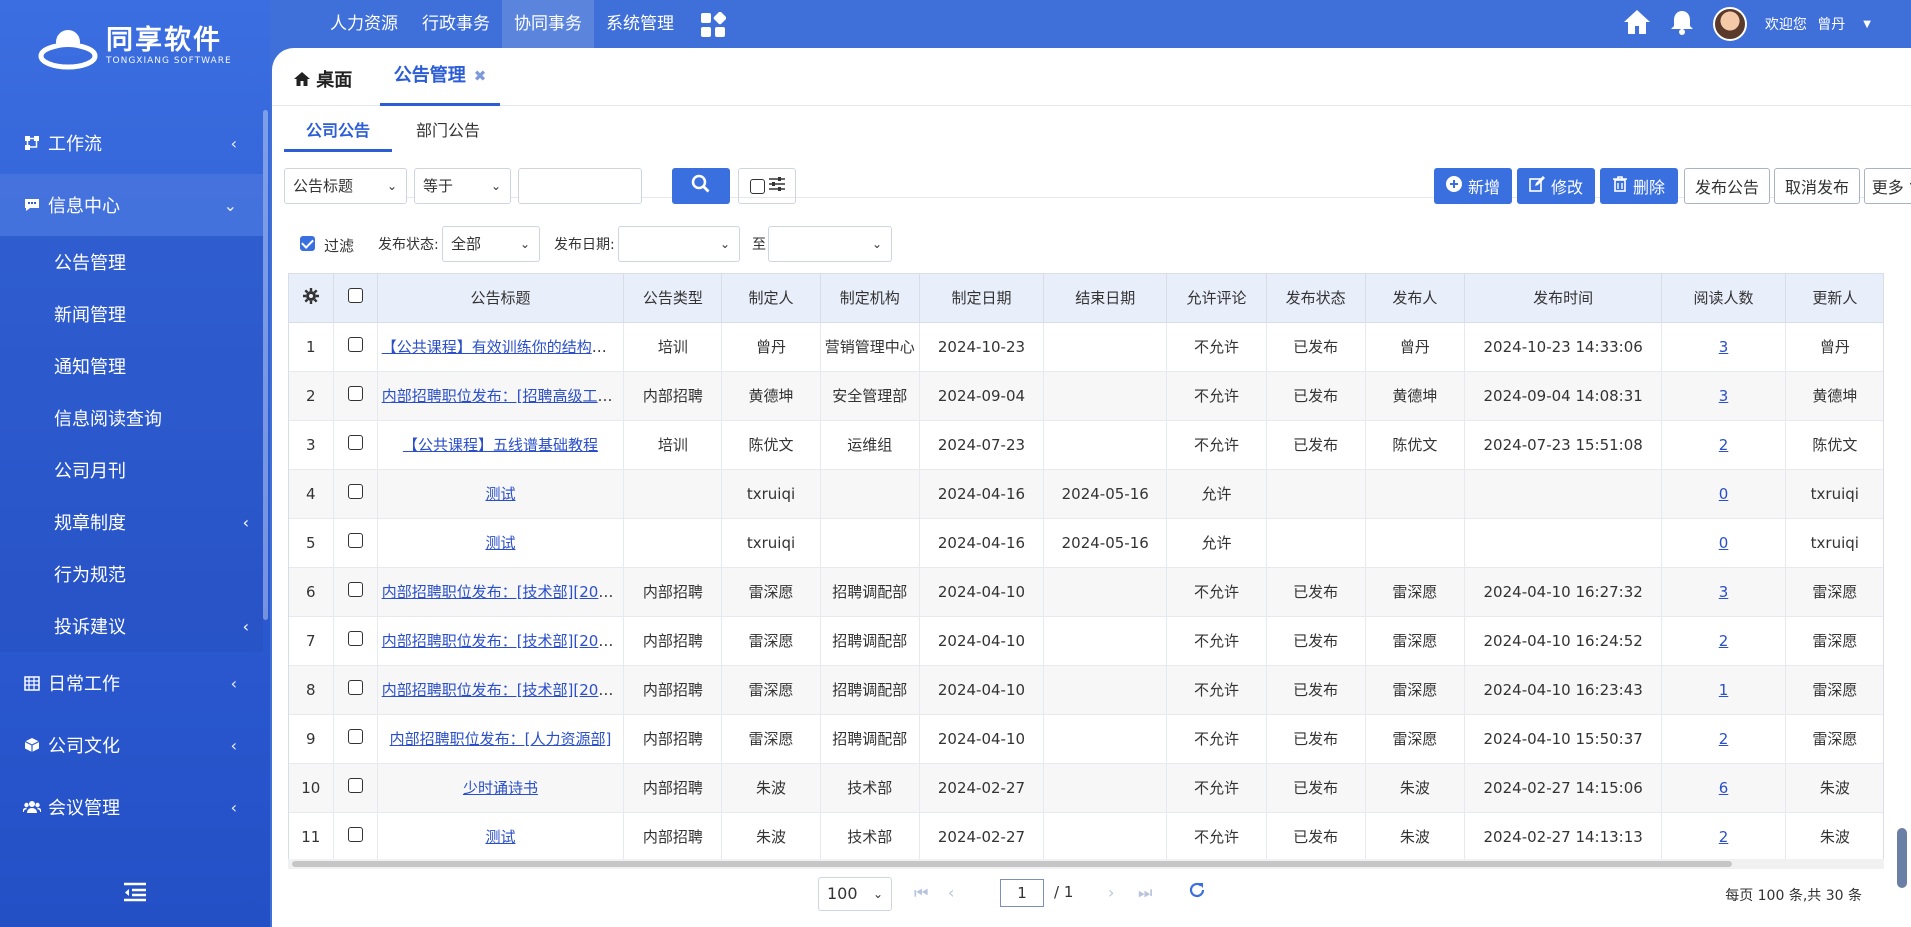  What do you see at coordinates (1012, 864) in the screenshot?
I see `scroll-thumb` at bounding box center [1012, 864].